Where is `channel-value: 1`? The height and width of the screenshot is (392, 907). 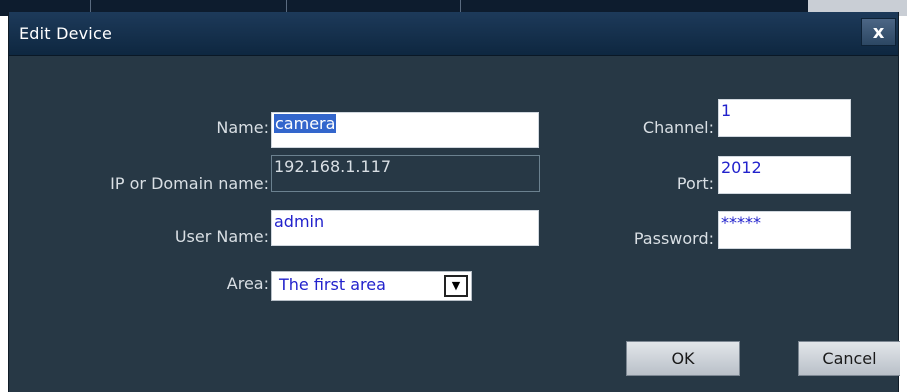
channel-value: 1 is located at coordinates (726, 110).